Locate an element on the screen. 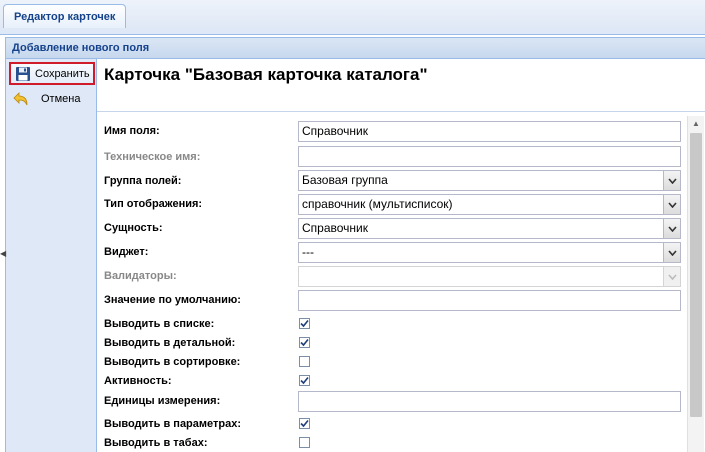 The image size is (705, 452). show-in-sort-label: Выводить в сортировке: is located at coordinates (172, 362).